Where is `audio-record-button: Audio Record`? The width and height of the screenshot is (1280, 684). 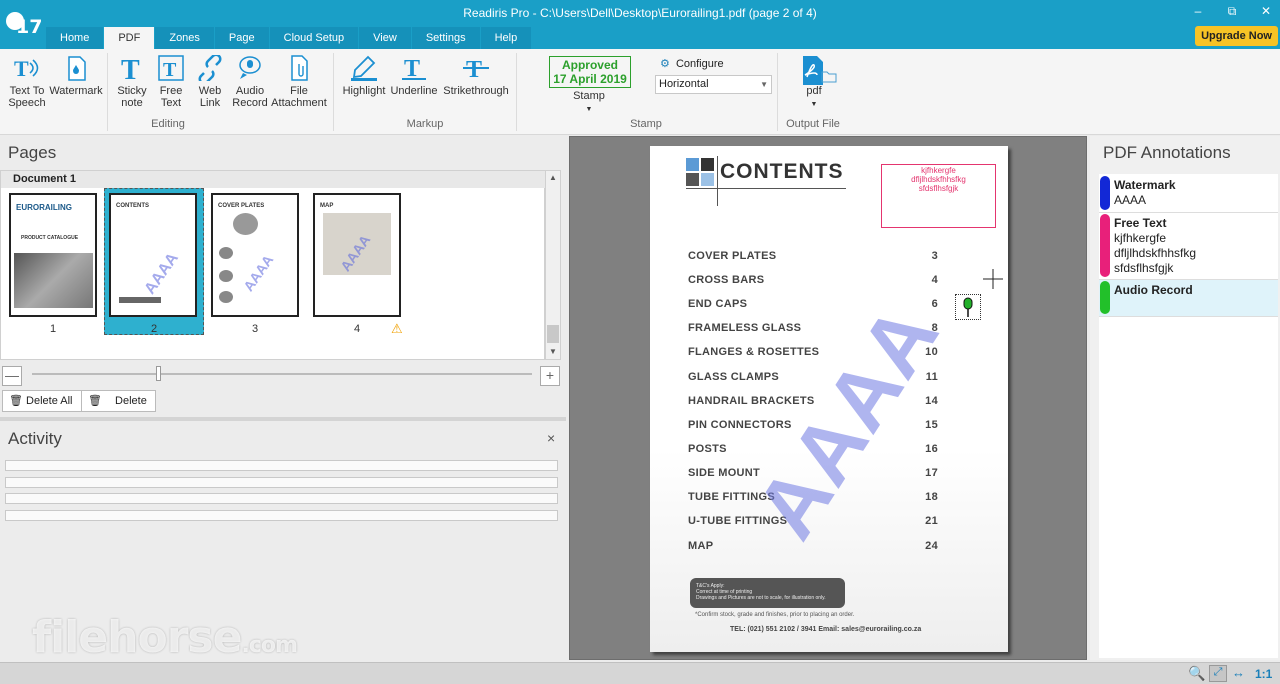
audio-record-button: Audio Record is located at coordinates (250, 82).